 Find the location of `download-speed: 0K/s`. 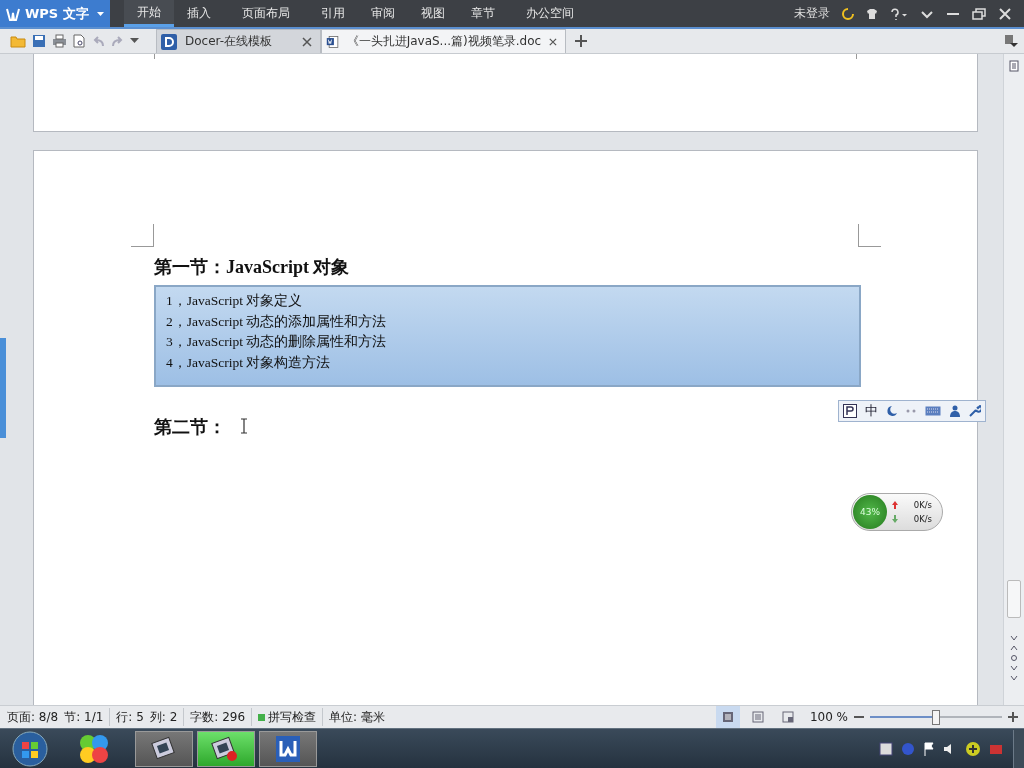

download-speed: 0K/s is located at coordinates (922, 519).